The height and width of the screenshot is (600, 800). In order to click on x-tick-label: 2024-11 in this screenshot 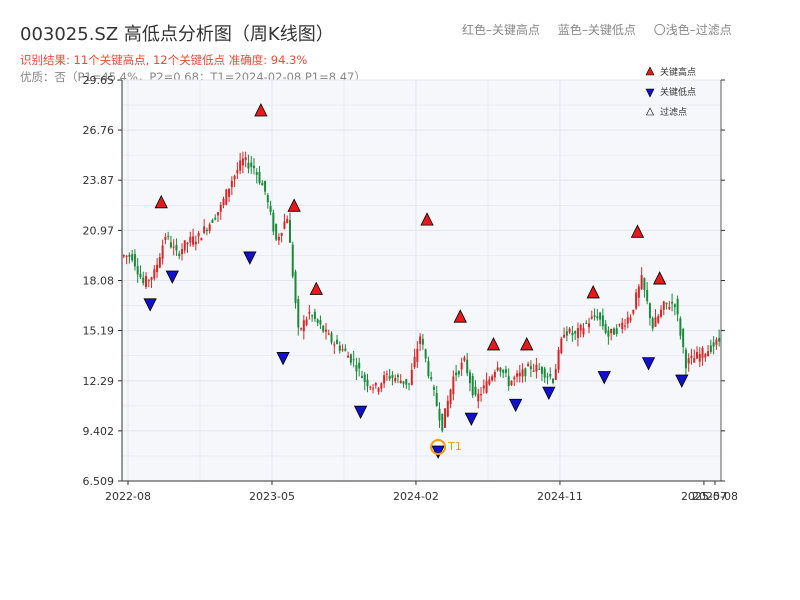, I will do `click(560, 496)`.